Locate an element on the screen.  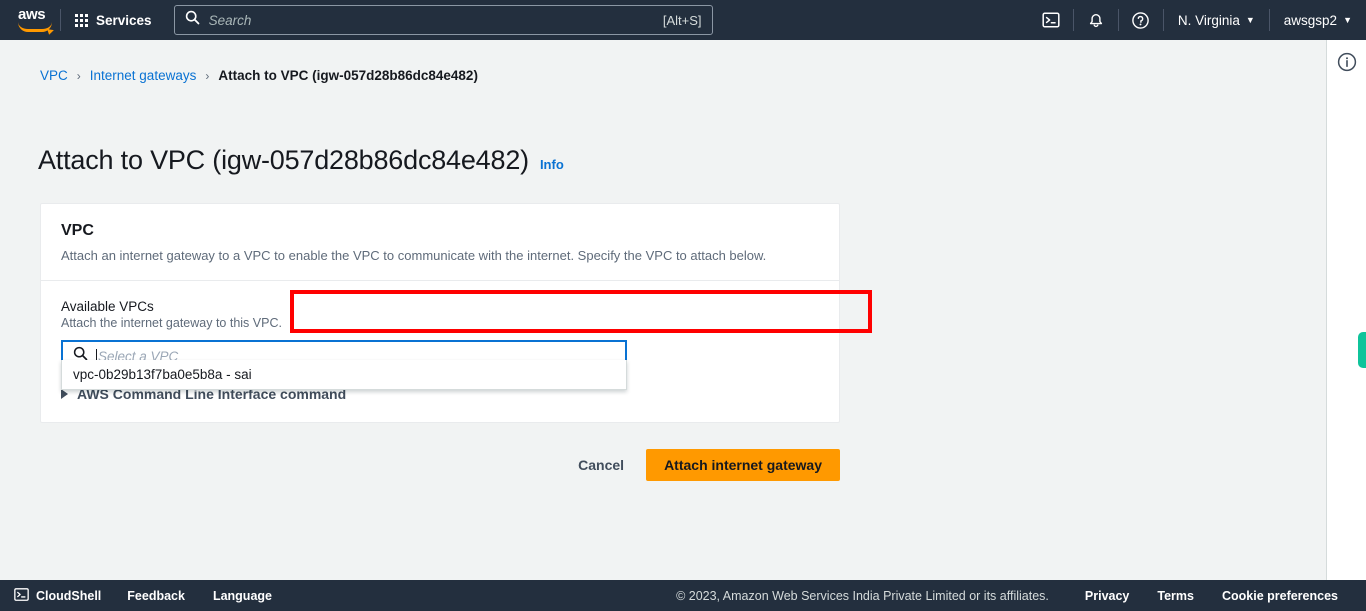
form-actions: Cancel Attach internet gateway is located at coordinates (420, 465).